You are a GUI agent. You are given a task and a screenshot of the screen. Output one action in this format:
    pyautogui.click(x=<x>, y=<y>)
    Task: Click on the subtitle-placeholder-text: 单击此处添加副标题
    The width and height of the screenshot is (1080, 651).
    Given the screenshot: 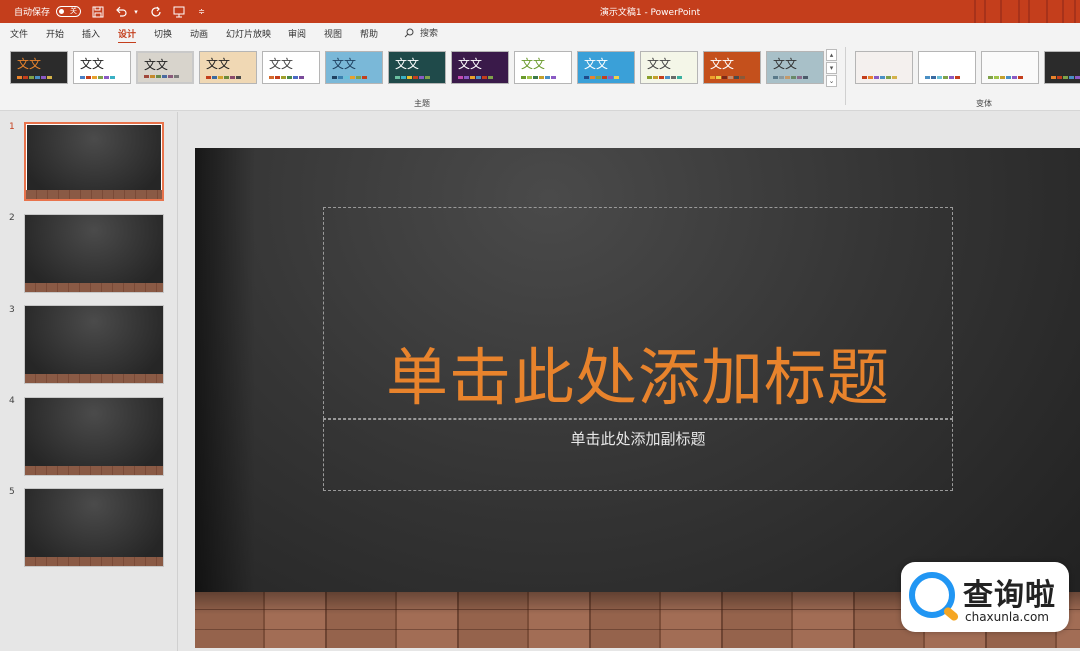 What is the action you would take?
    pyautogui.click(x=638, y=439)
    